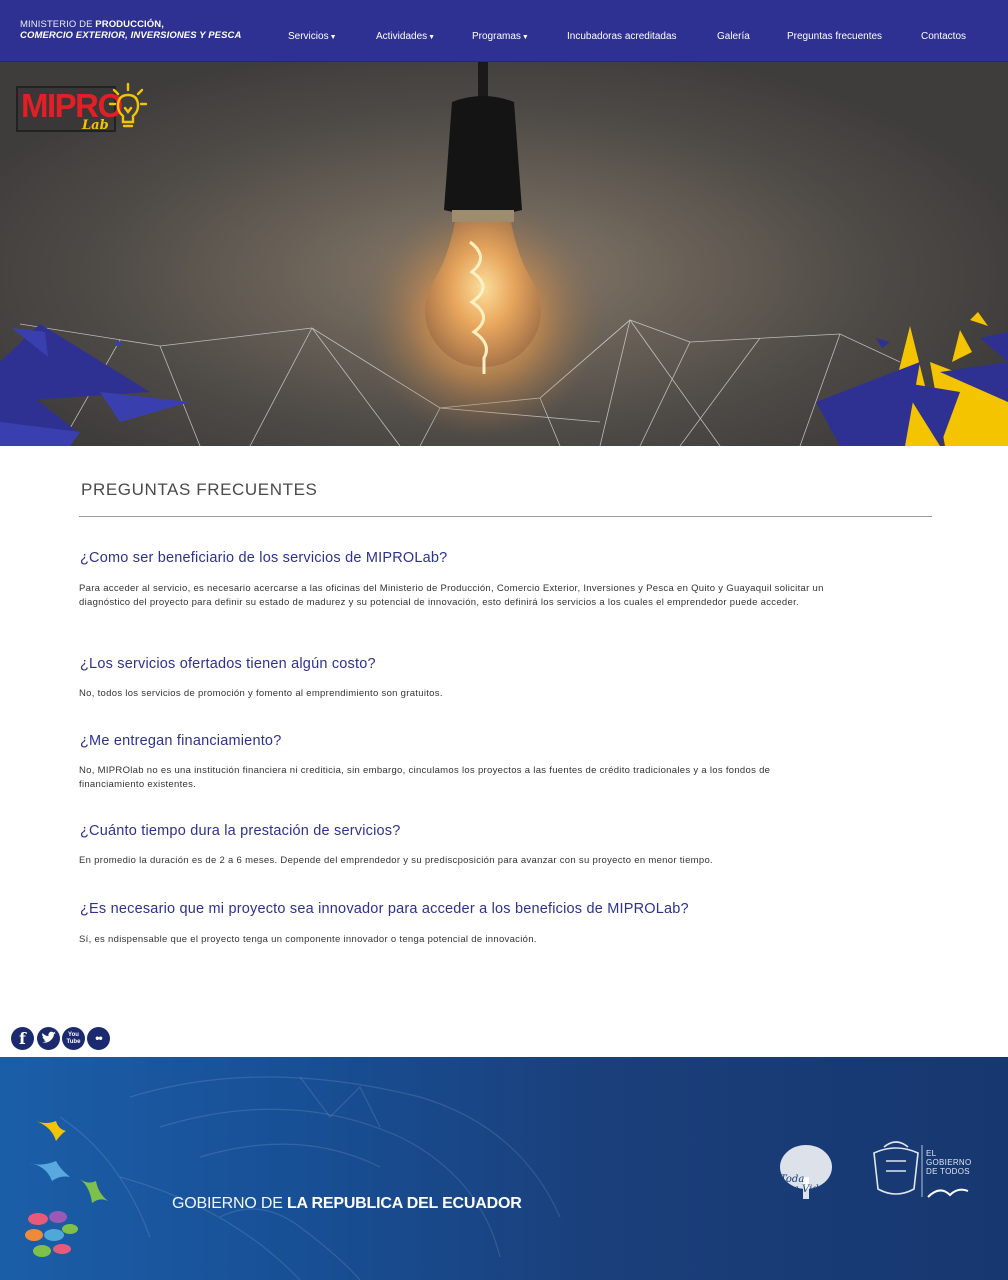 Image resolution: width=1008 pixels, height=1280 pixels. Describe the element at coordinates (802, 1189) in the screenshot. I see `todo-line2: una Vida` at that location.